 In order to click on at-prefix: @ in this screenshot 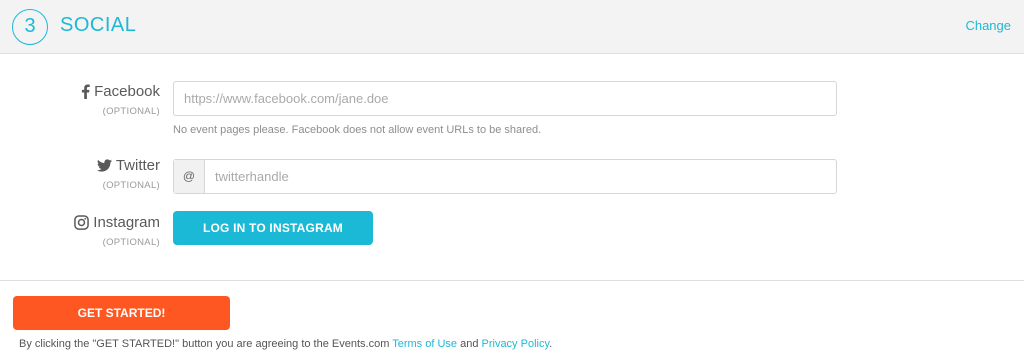, I will do `click(189, 176)`.